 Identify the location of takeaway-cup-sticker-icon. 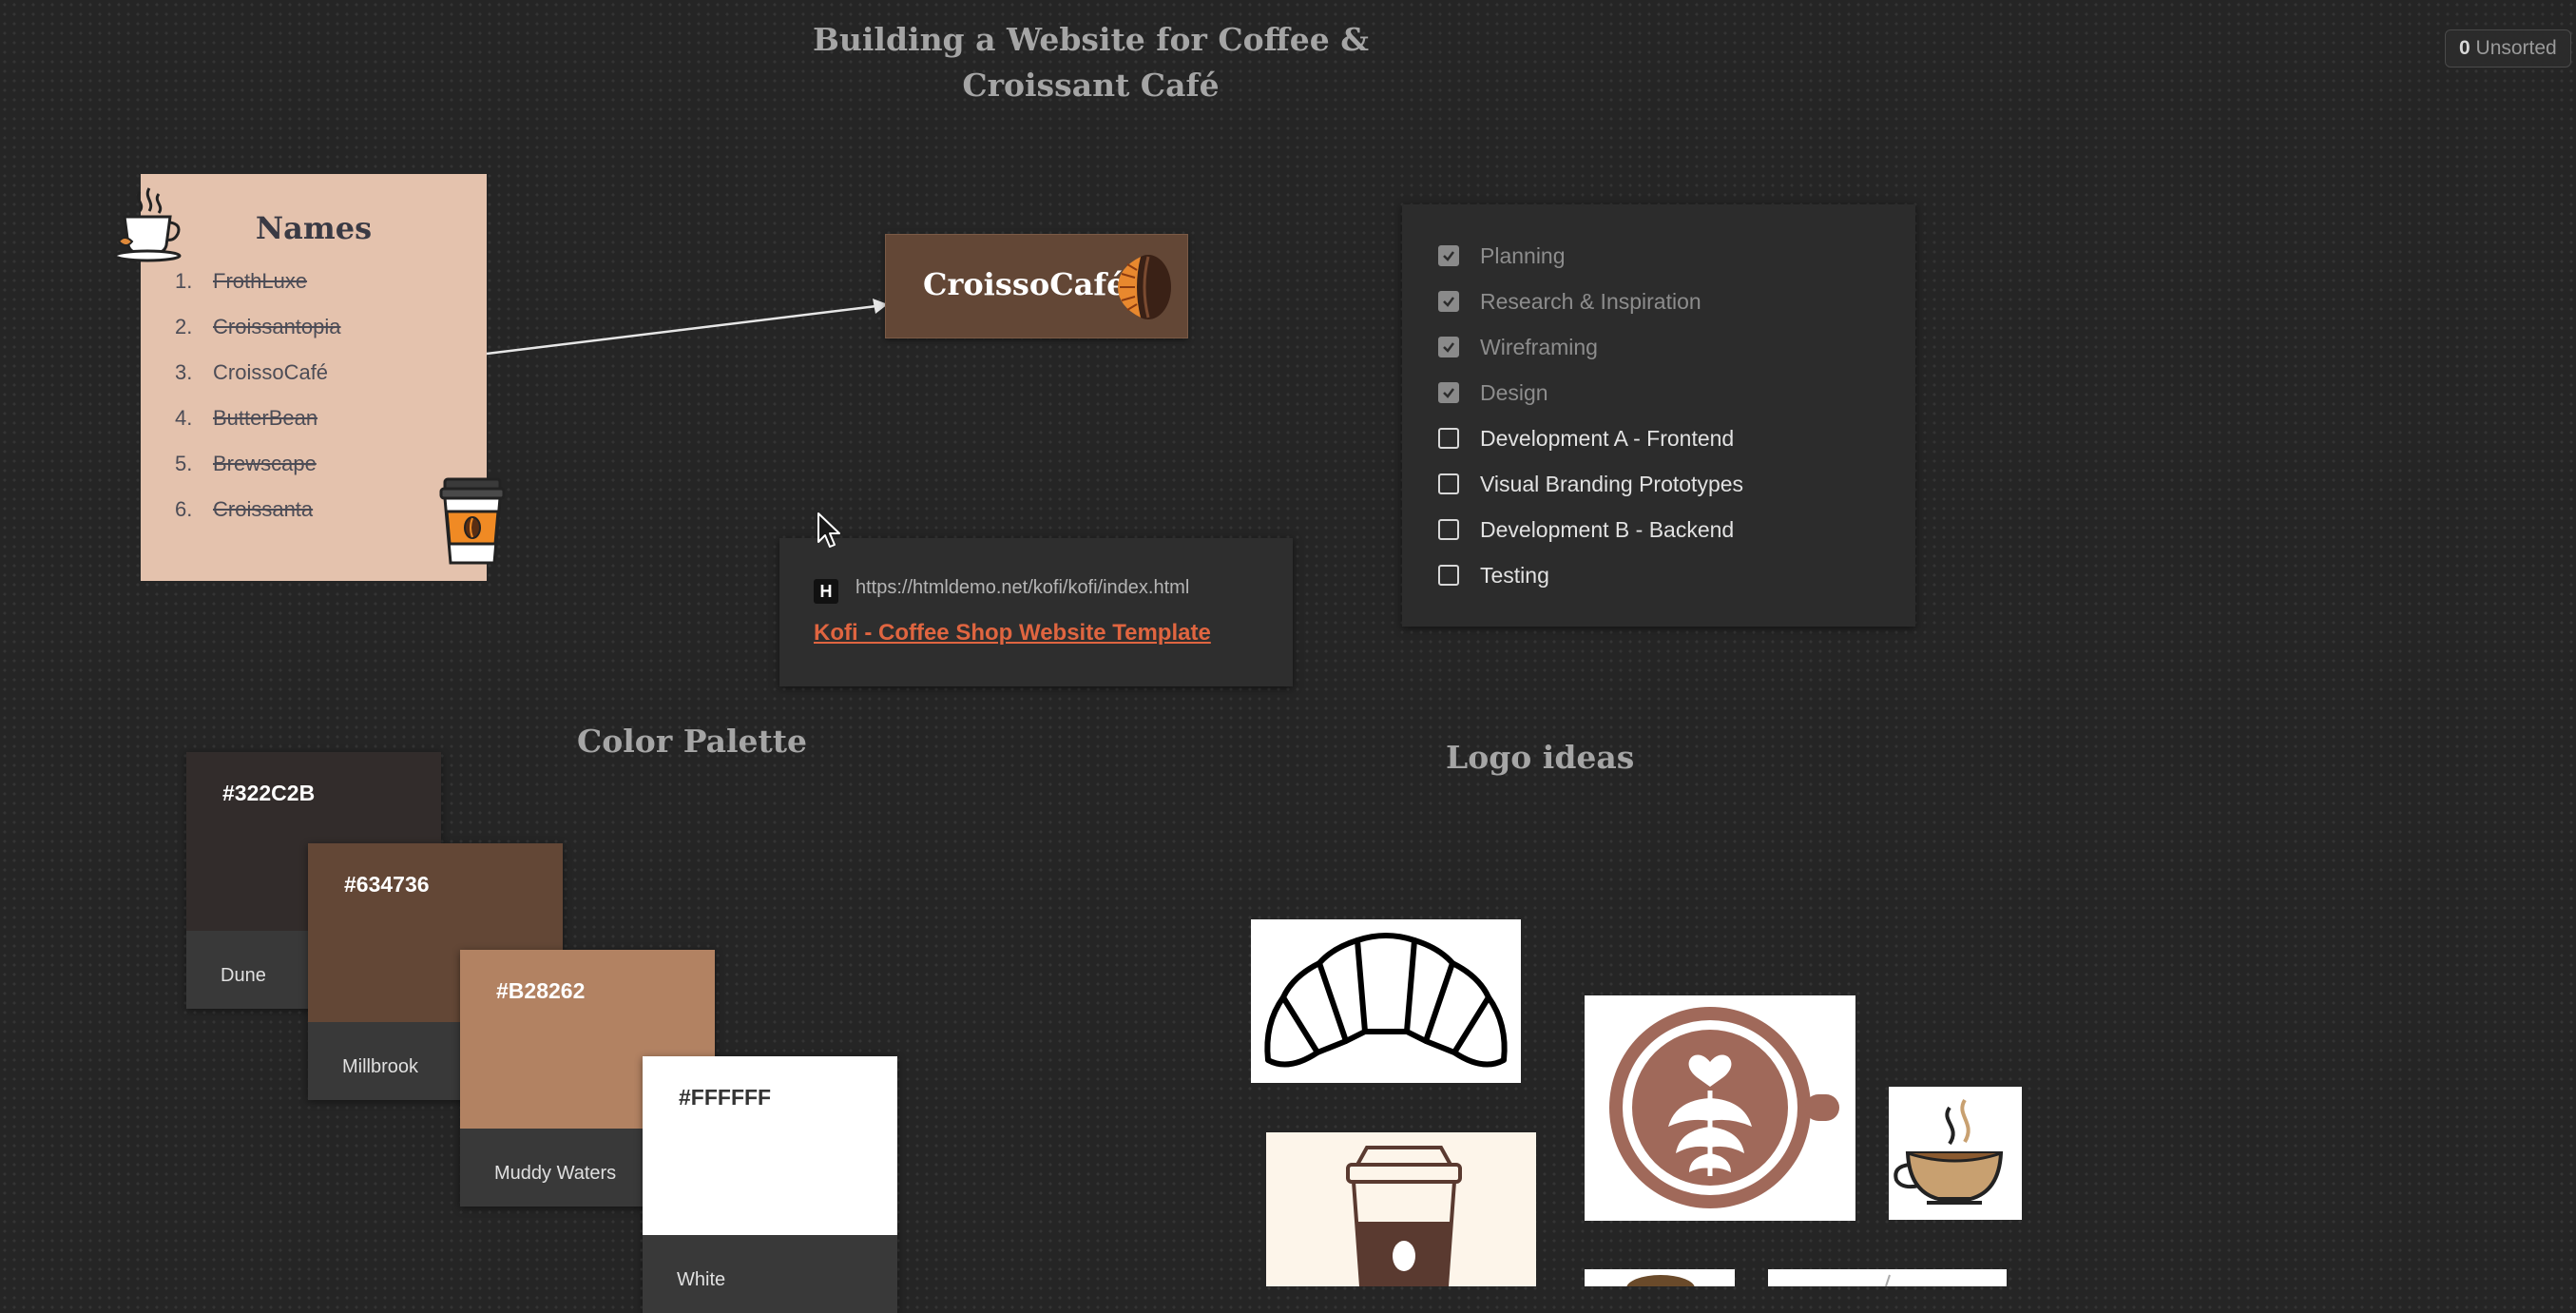
(473, 522).